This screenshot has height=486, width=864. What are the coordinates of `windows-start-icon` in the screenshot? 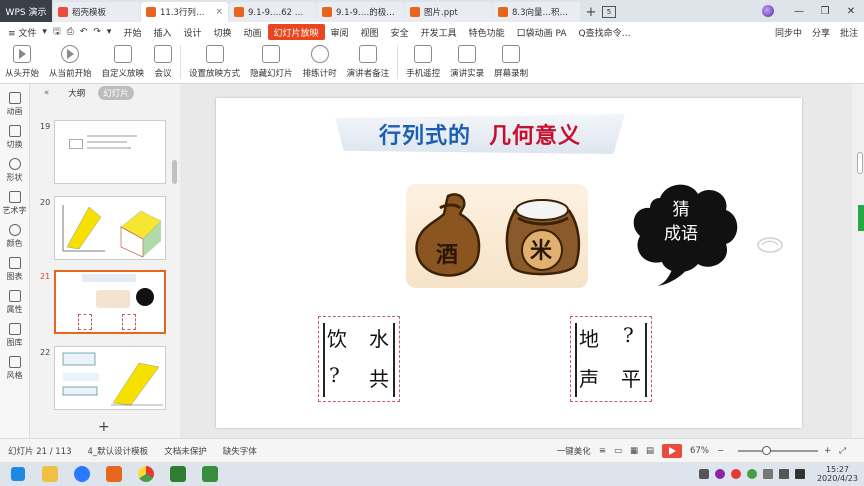 It's located at (18, 474).